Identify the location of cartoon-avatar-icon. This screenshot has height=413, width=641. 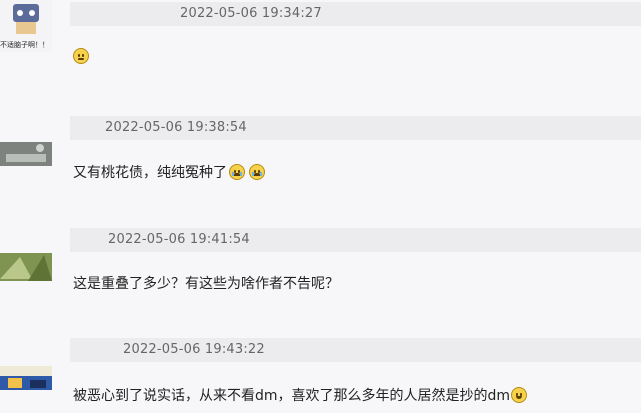
(26, 378).